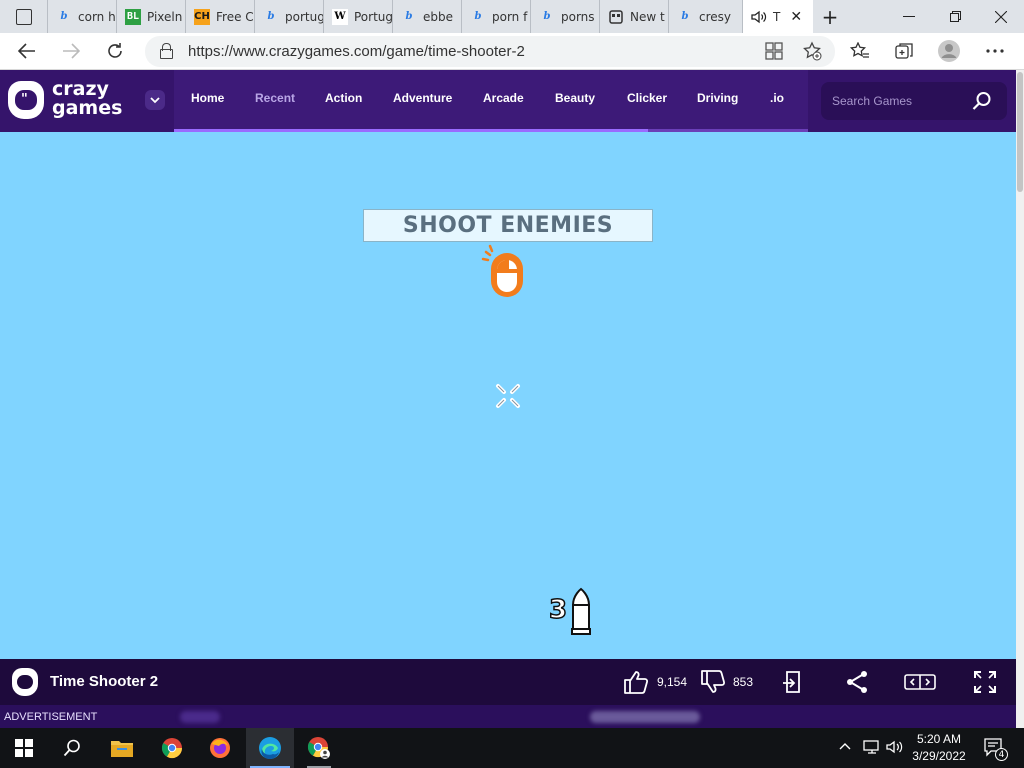 This screenshot has height=768, width=1024. Describe the element at coordinates (904, 51) in the screenshot. I see `collections-icon` at that location.